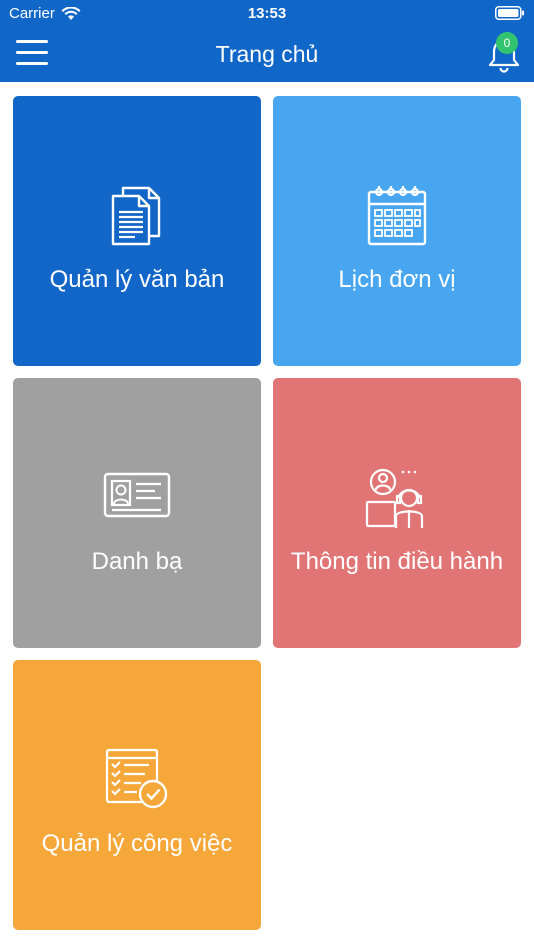  I want to click on clock: 13:53, so click(267, 13).